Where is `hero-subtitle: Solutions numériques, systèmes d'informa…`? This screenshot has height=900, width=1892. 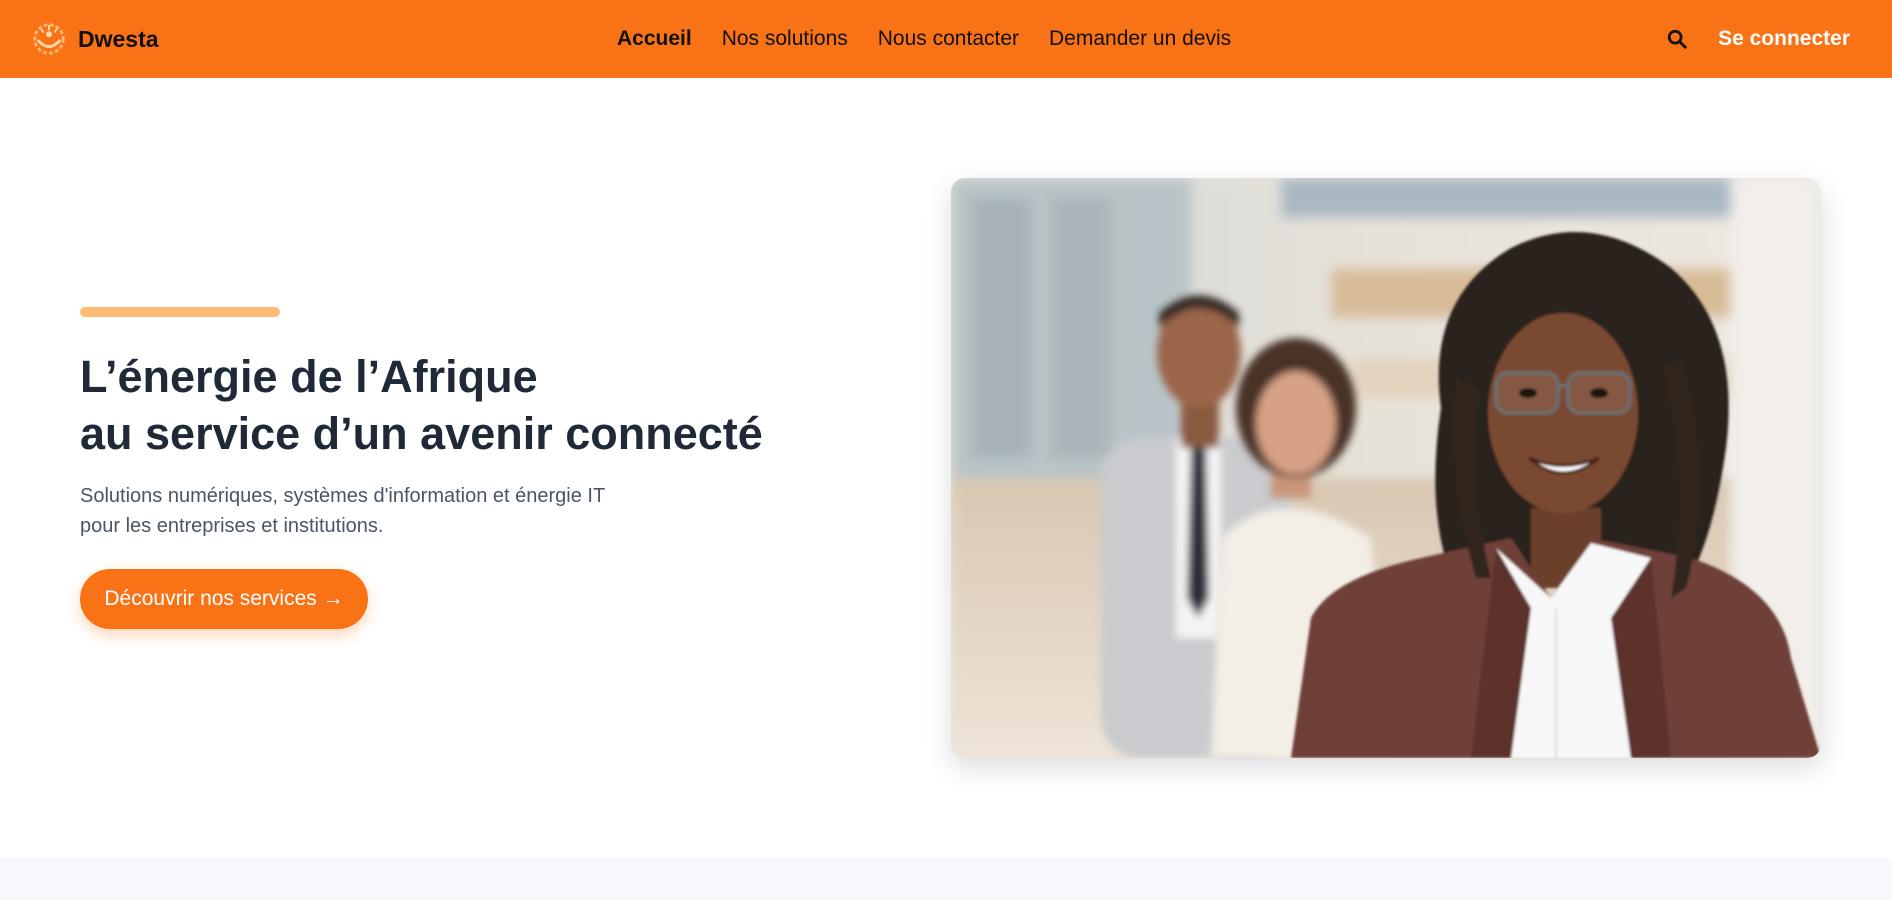
hero-subtitle: Solutions numériques, systèmes d'informa… is located at coordinates (390, 511).